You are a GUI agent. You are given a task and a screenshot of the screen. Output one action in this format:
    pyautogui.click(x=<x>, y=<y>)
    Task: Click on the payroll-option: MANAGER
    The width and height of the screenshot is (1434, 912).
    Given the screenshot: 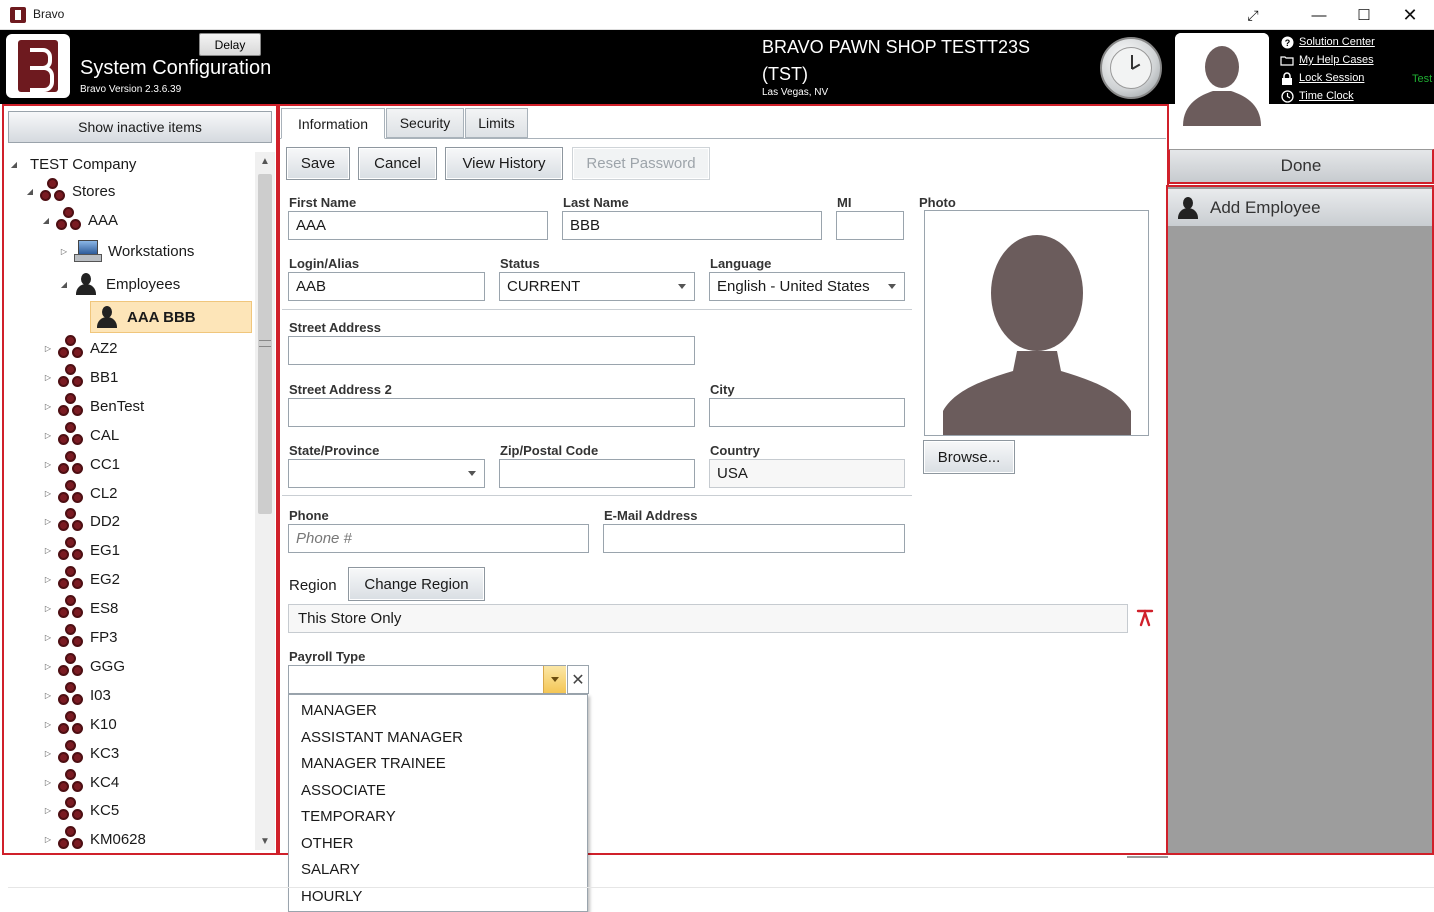 What is the action you would take?
    pyautogui.click(x=339, y=711)
    